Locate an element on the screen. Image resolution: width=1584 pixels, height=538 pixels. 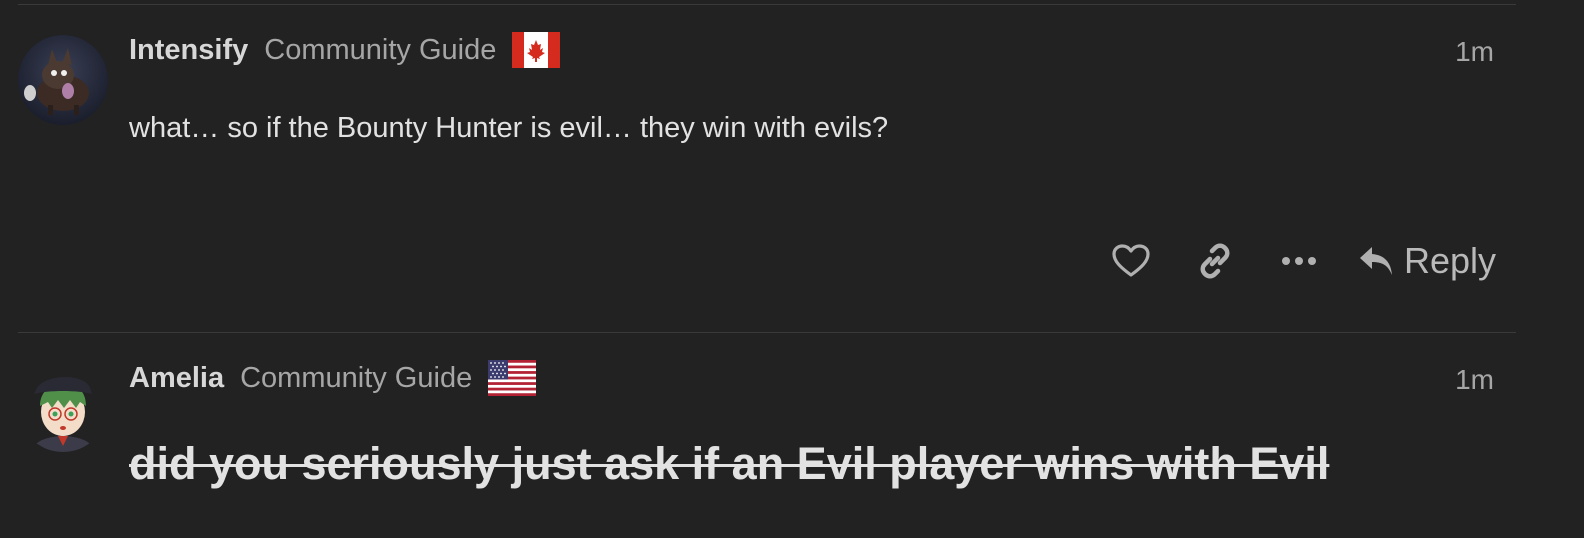
more-button is located at coordinates (1299, 261).